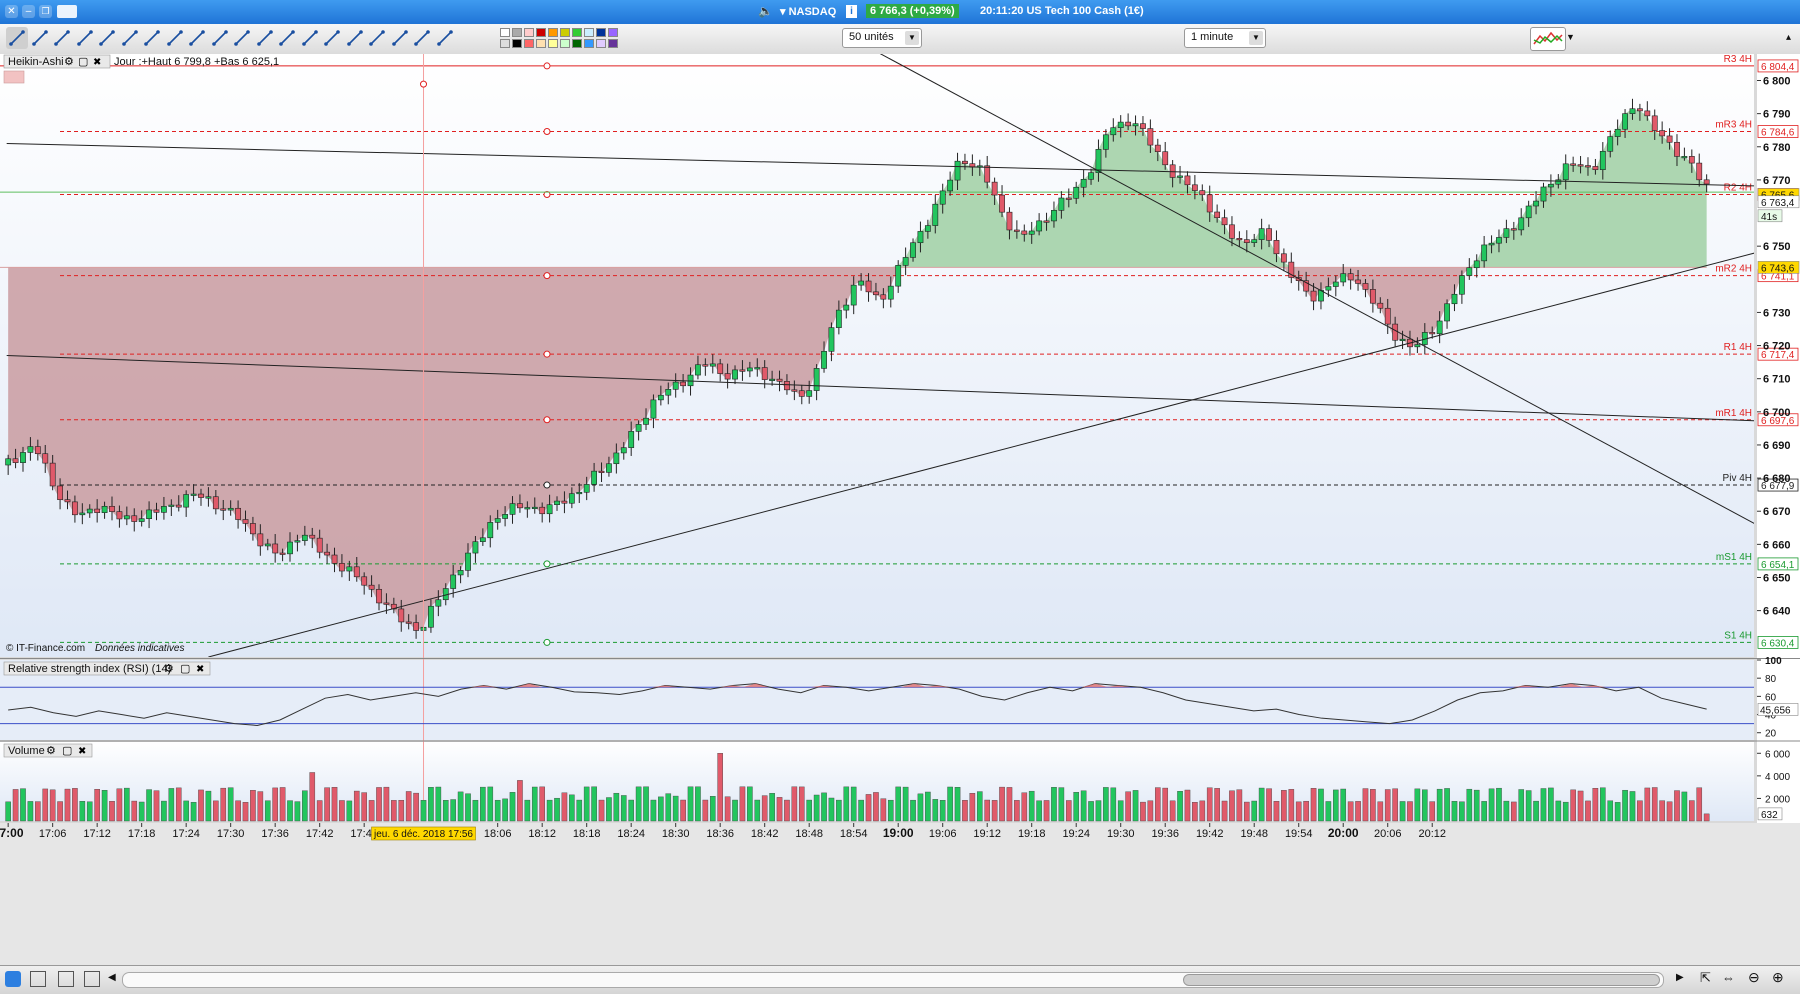  I want to click on triangle-icon, so click(355, 38).